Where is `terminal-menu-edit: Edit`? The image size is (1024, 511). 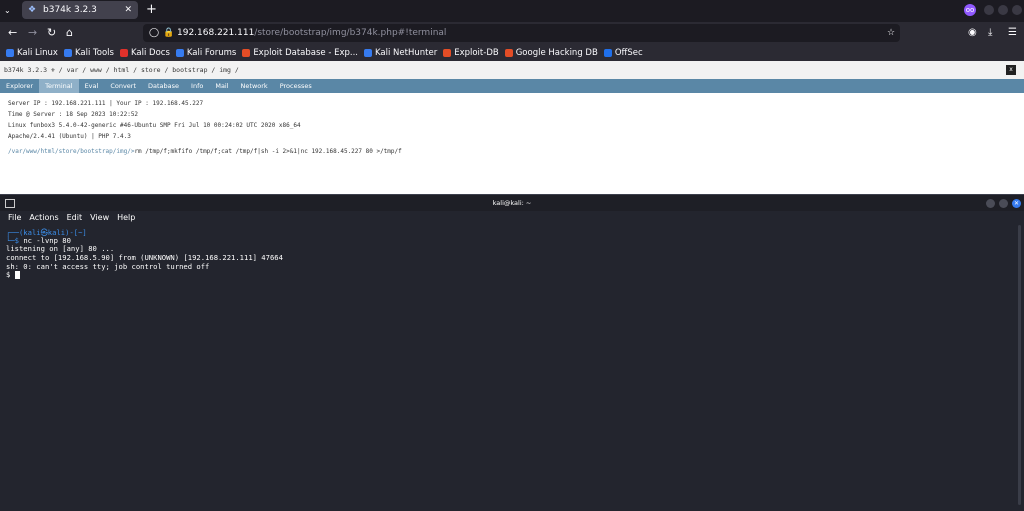 terminal-menu-edit: Edit is located at coordinates (75, 218).